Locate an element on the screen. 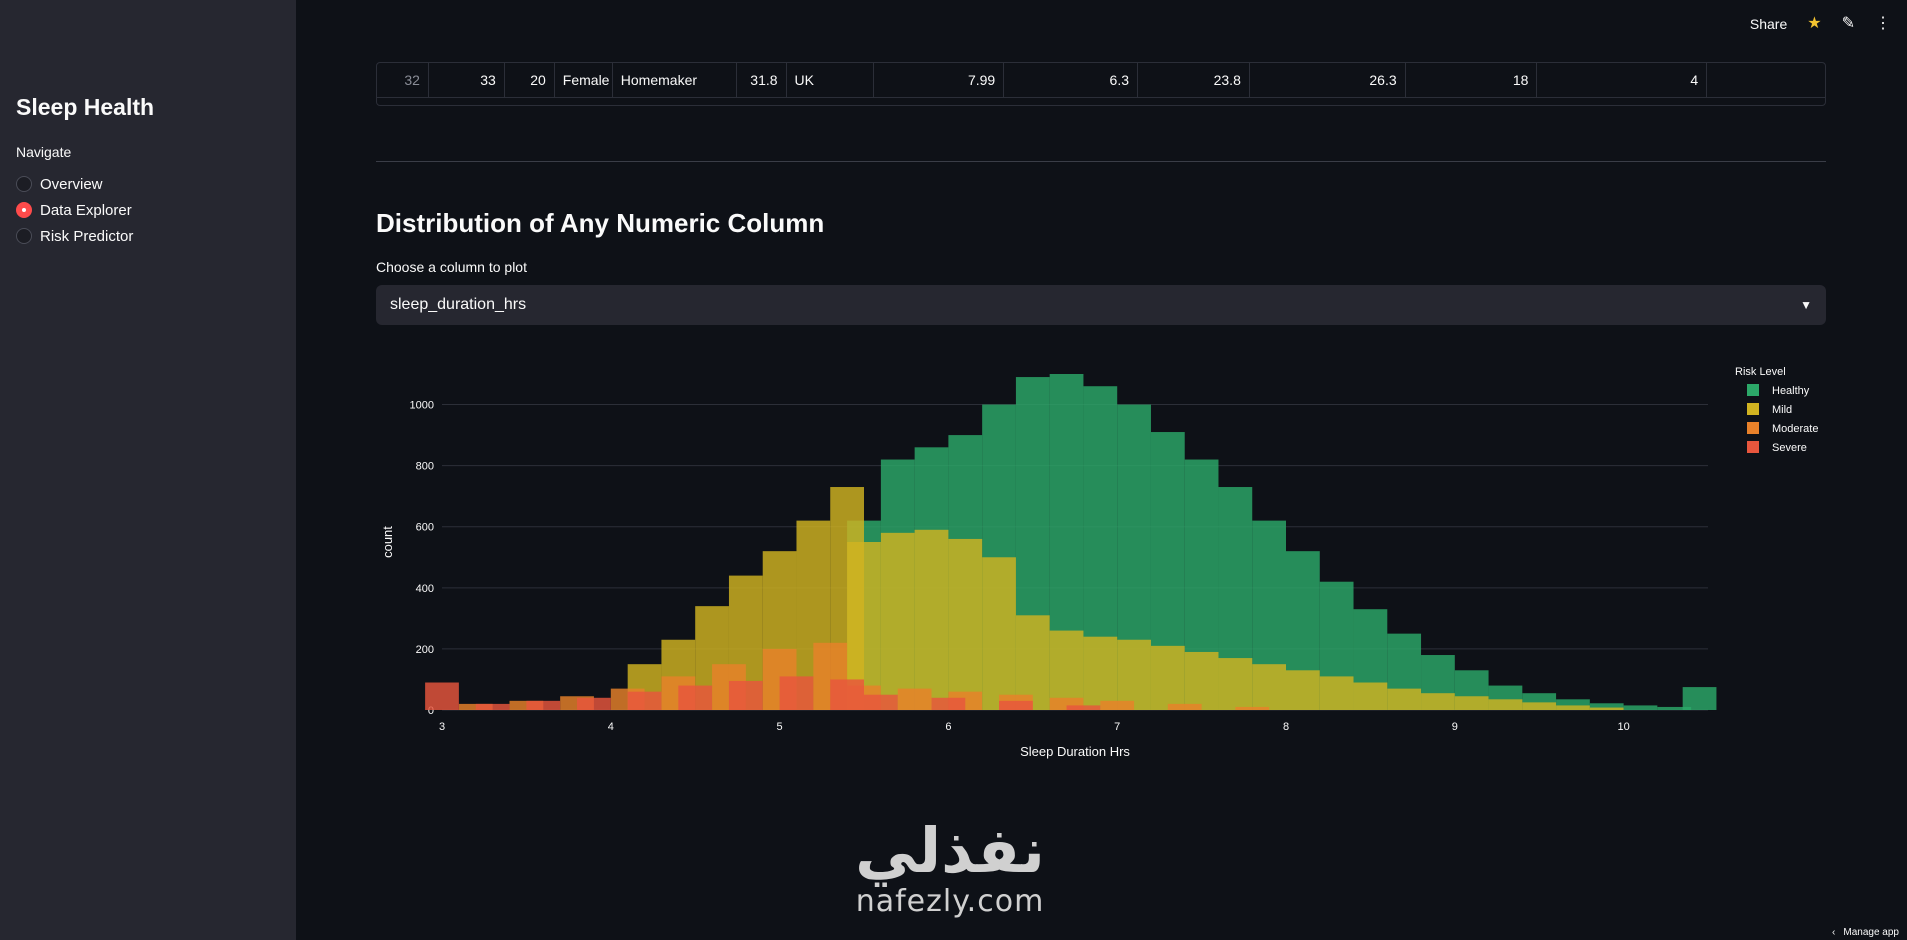 The width and height of the screenshot is (1907, 940). column-select: sleep_duration_hrs ▼ is located at coordinates (1101, 305).